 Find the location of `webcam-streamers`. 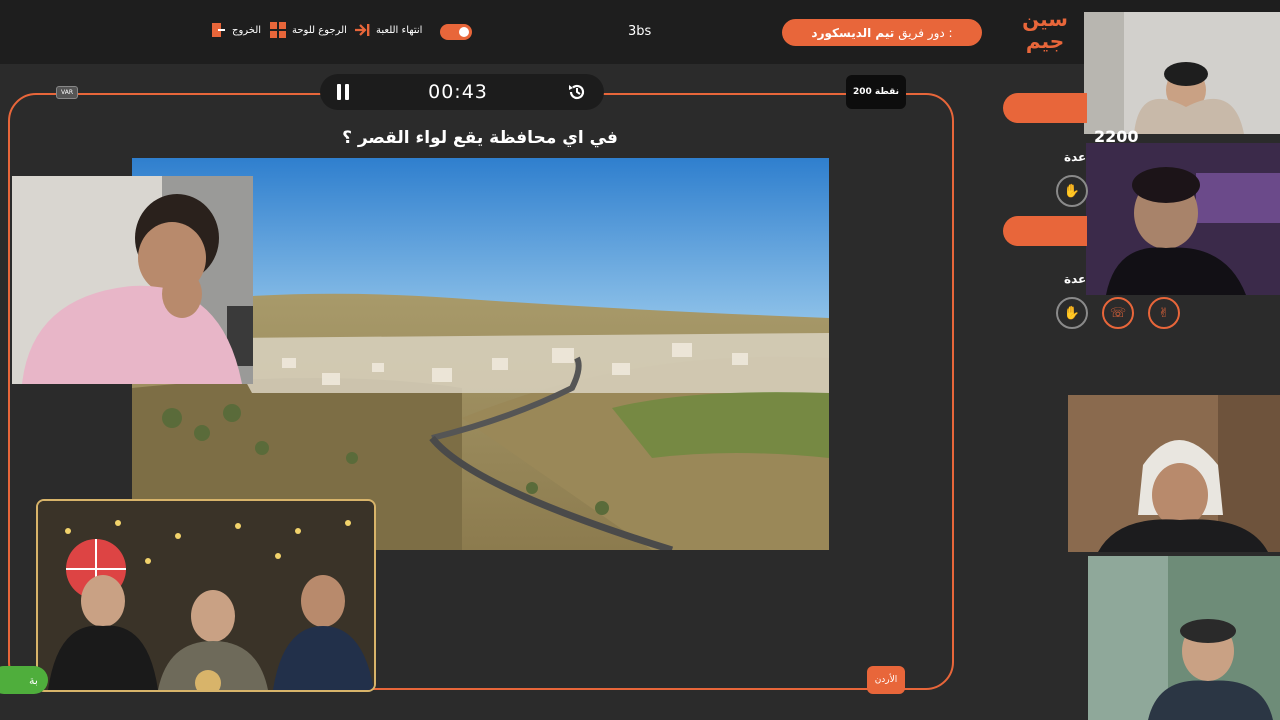

webcam-streamers is located at coordinates (206, 595).